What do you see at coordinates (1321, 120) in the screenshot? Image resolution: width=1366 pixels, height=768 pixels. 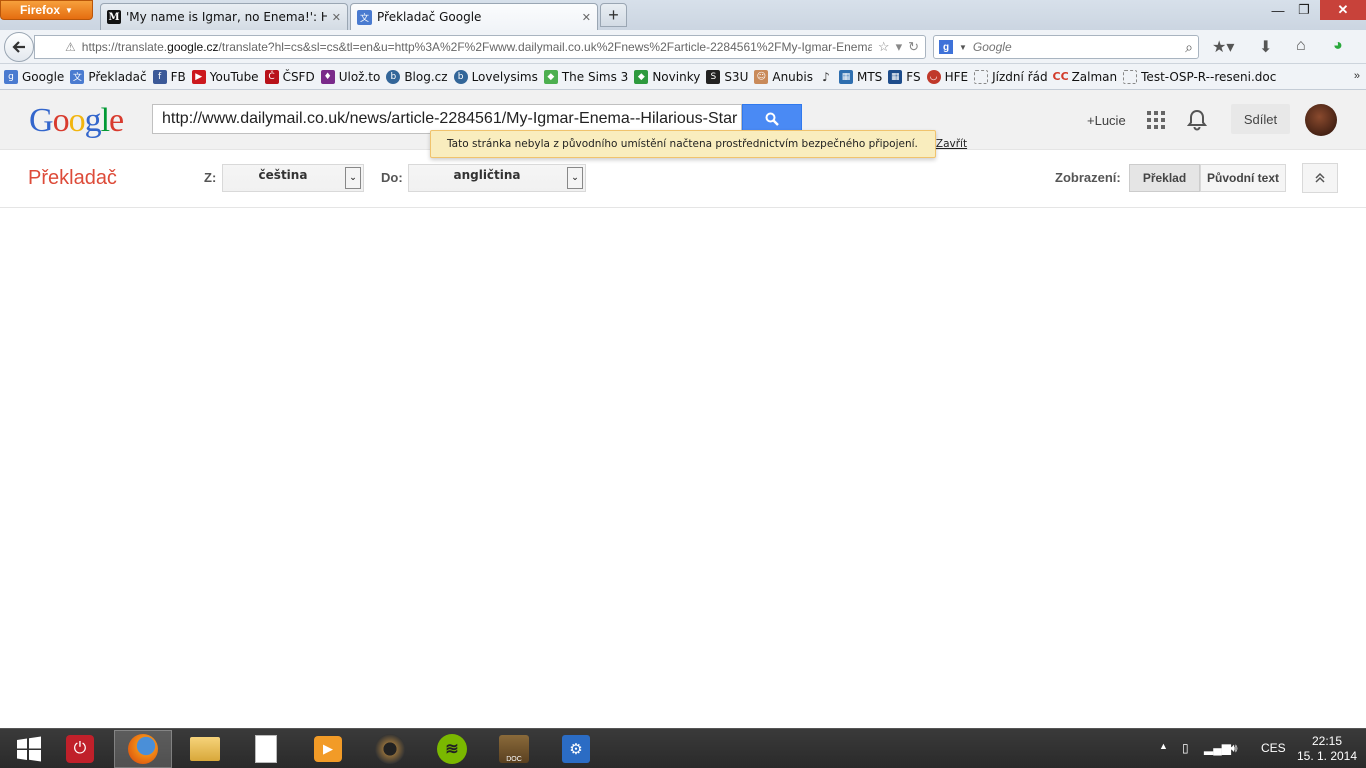 I see `avatar` at bounding box center [1321, 120].